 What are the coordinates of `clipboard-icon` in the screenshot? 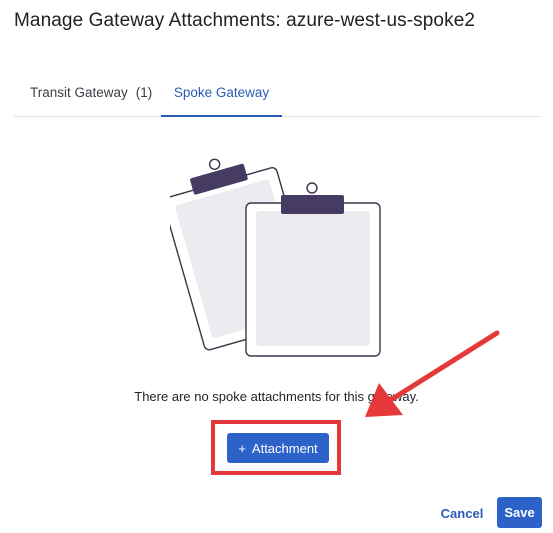 It's located at (275, 257).